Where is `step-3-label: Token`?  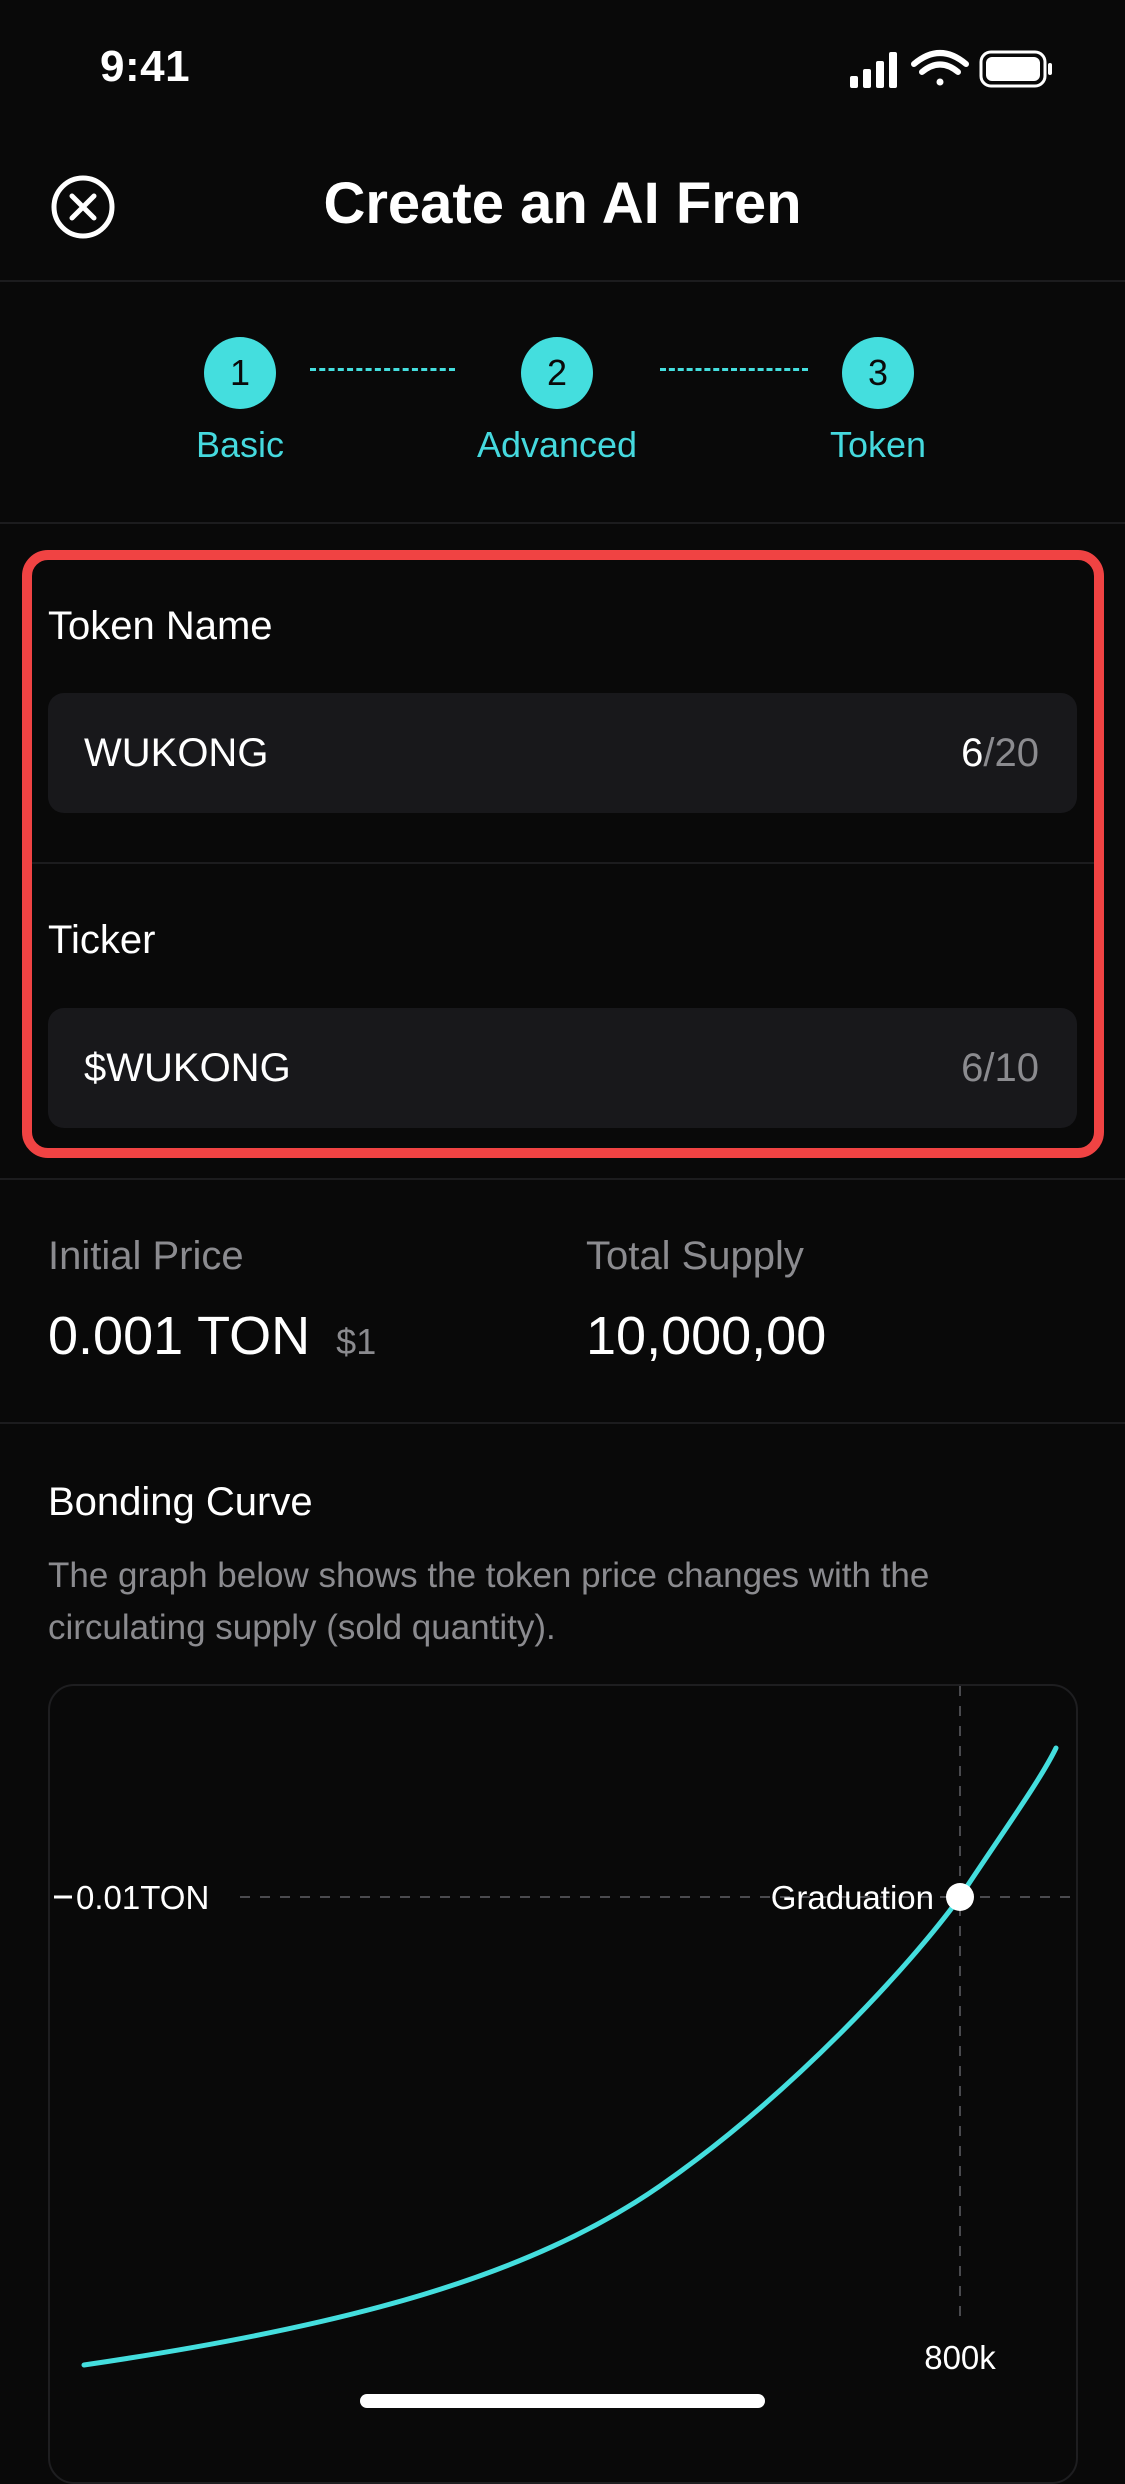
step-3-label: Token is located at coordinates (878, 444).